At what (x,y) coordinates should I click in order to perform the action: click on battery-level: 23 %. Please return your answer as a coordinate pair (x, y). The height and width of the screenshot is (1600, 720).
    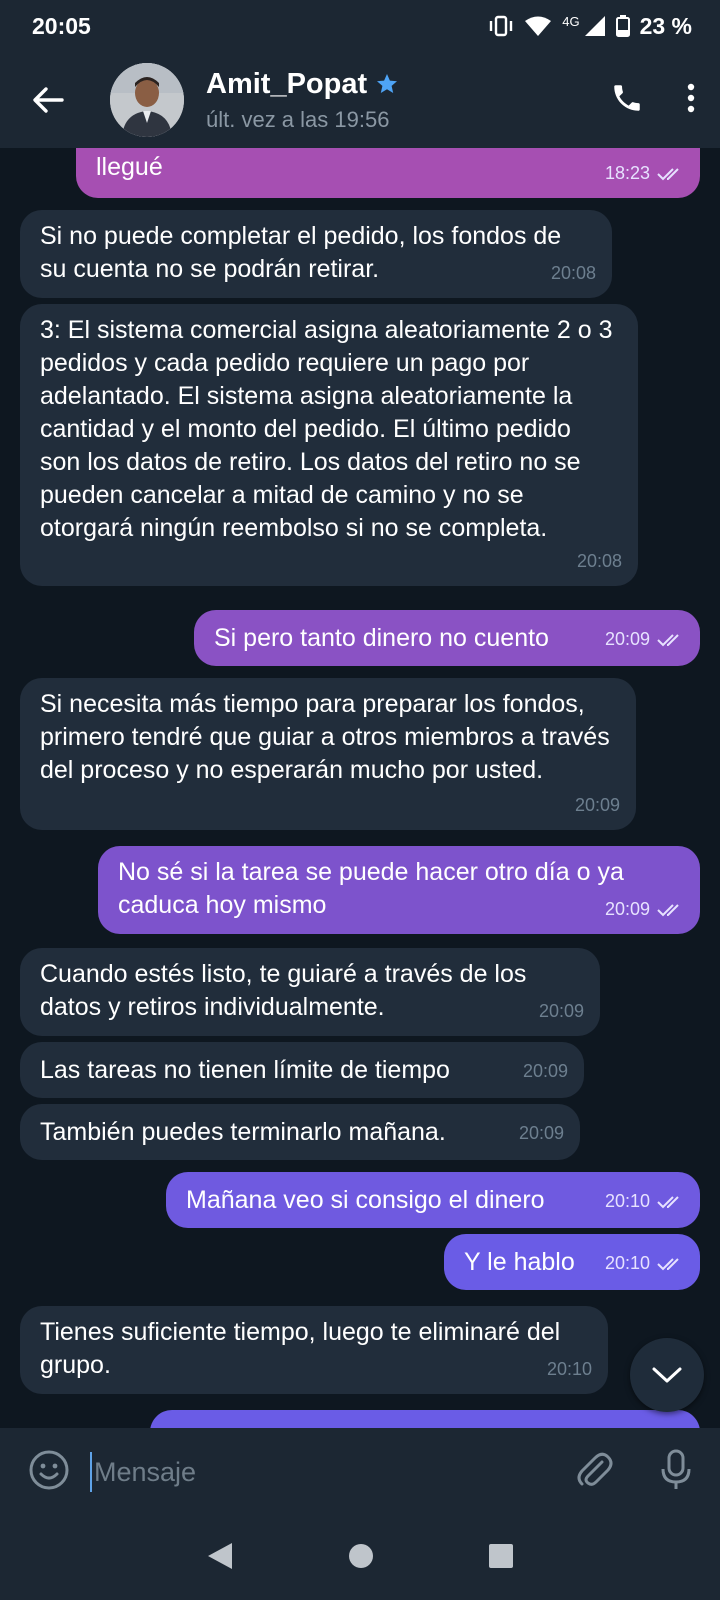
    Looking at the image, I should click on (665, 25).